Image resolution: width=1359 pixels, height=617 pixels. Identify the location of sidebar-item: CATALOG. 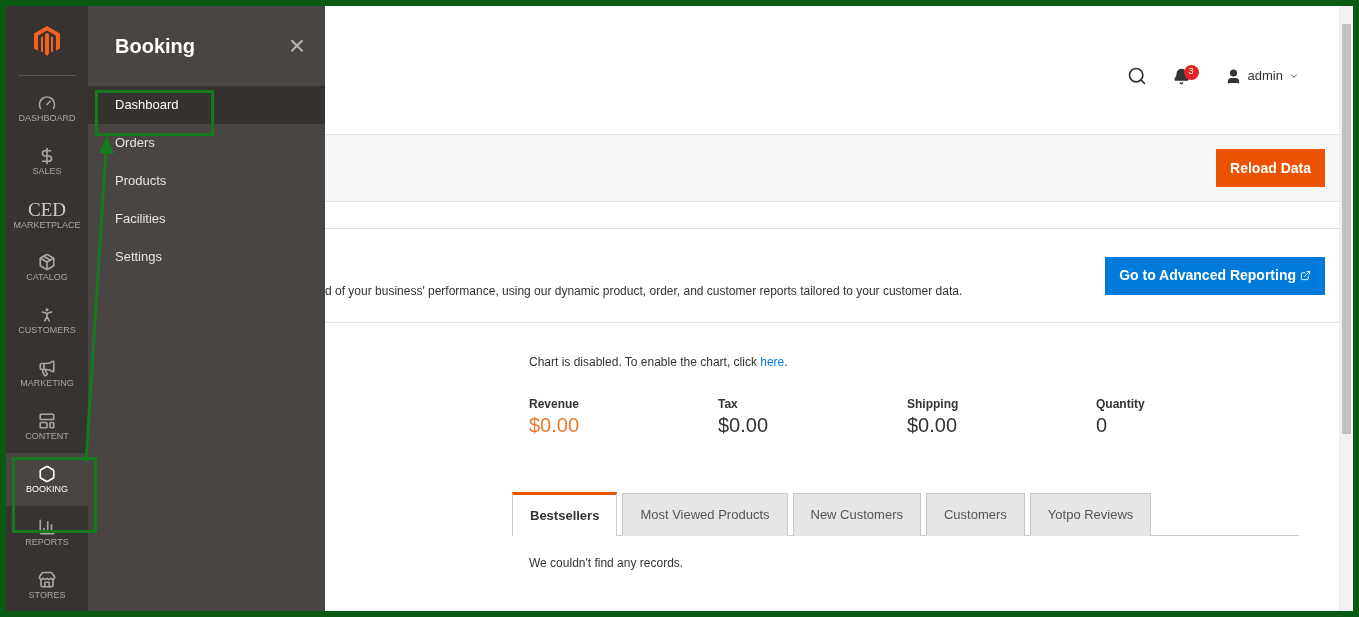
(47, 267).